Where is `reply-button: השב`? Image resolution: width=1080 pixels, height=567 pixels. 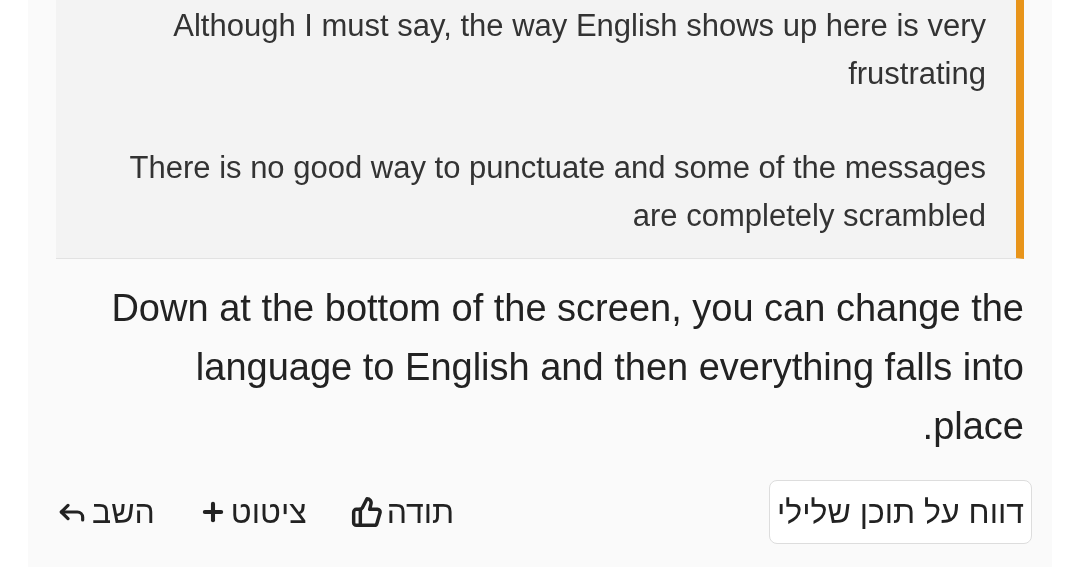 reply-button: השב is located at coordinates (105, 512).